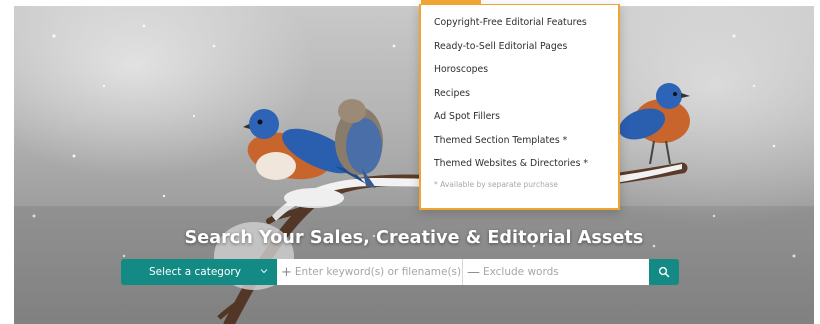 Image resolution: width=820 pixels, height=324 pixels. What do you see at coordinates (451, 2) in the screenshot?
I see `menu-tab-accent` at bounding box center [451, 2].